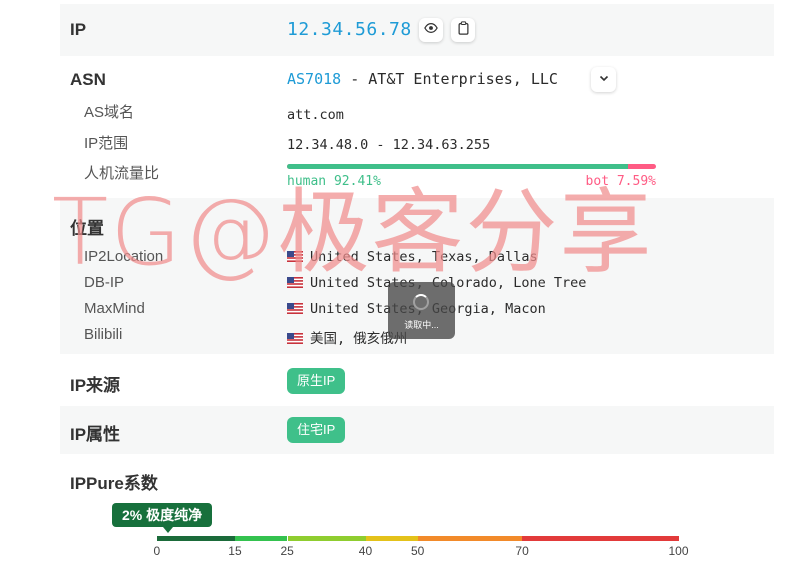 The width and height of the screenshot is (800, 565). What do you see at coordinates (95, 434) in the screenshot?
I see `ip-attribute-label: IP属性` at bounding box center [95, 434].